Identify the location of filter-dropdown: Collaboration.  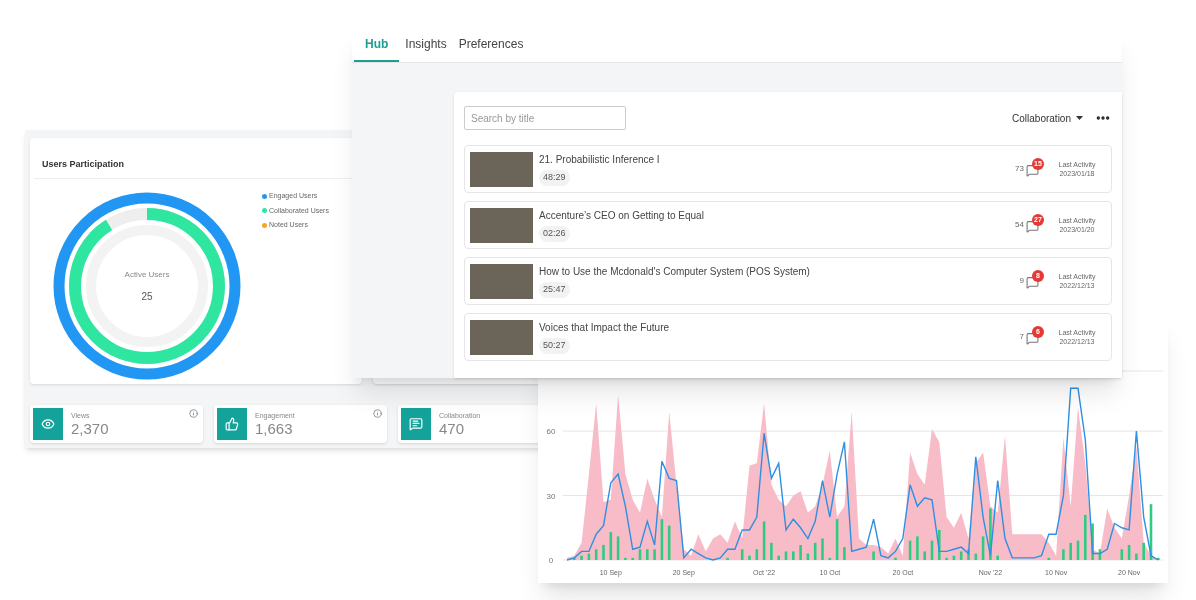
(1047, 118).